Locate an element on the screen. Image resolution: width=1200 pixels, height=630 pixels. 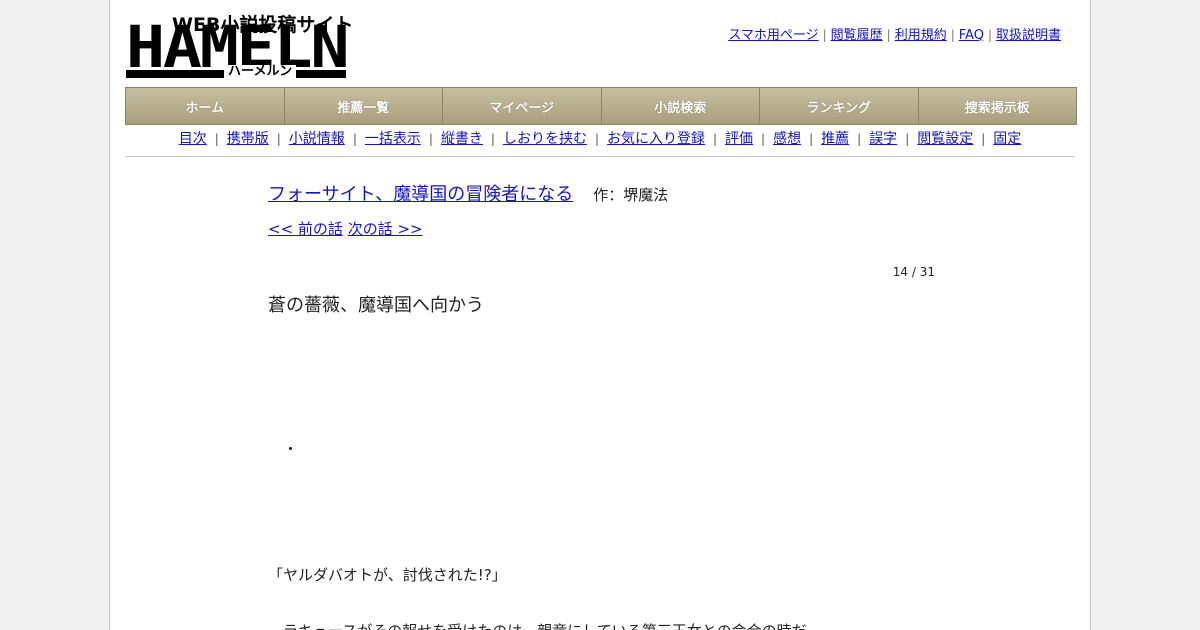
chapter-title: 蒼の薔薇、魔導国へ向かう is located at coordinates (376, 305).